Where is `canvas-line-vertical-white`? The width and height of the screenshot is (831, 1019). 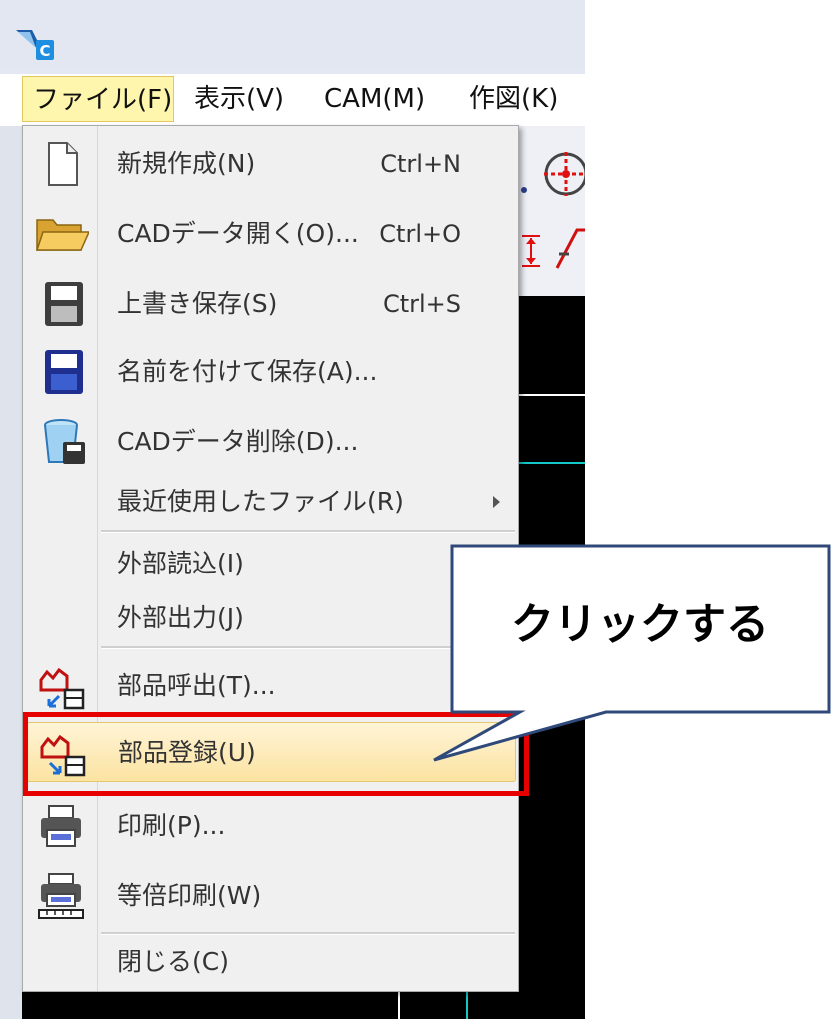 canvas-line-vertical-white is located at coordinates (399, 1005).